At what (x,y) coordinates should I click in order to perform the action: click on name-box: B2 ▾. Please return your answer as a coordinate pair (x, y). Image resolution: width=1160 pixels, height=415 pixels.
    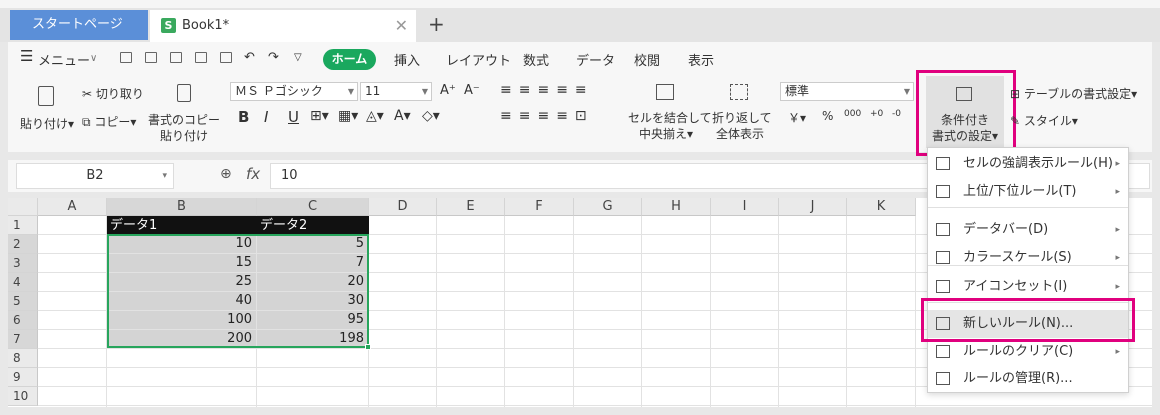
    Looking at the image, I should click on (95, 176).